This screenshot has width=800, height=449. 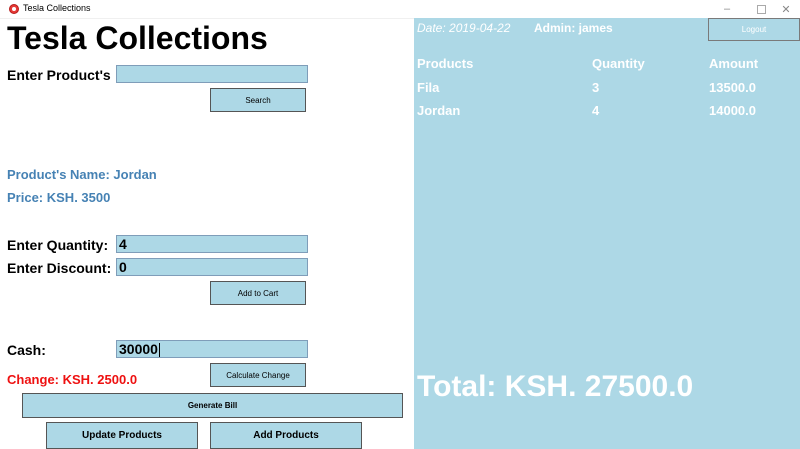 I want to click on logout-button: Logout, so click(x=754, y=29).